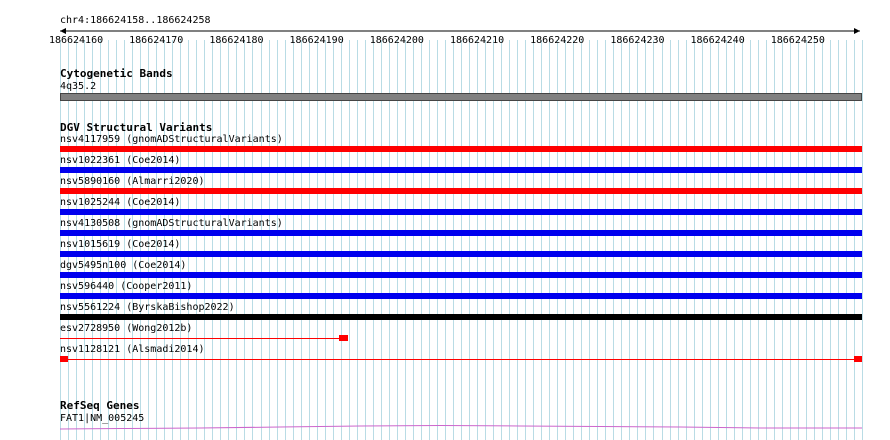 Image resolution: width=890 pixels, height=440 pixels. Describe the element at coordinates (147, 307) in the screenshot. I see `dgv-feature-label: nsv5561224 (ByrskaBishop2022)` at that location.